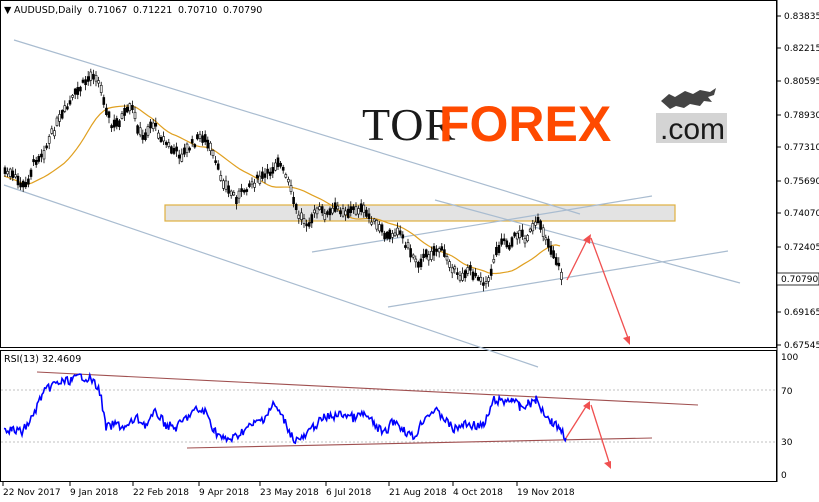 The image size is (819, 502). Describe the element at coordinates (801, 313) in the screenshot. I see `price-tick-label: 0.69165` at that location.